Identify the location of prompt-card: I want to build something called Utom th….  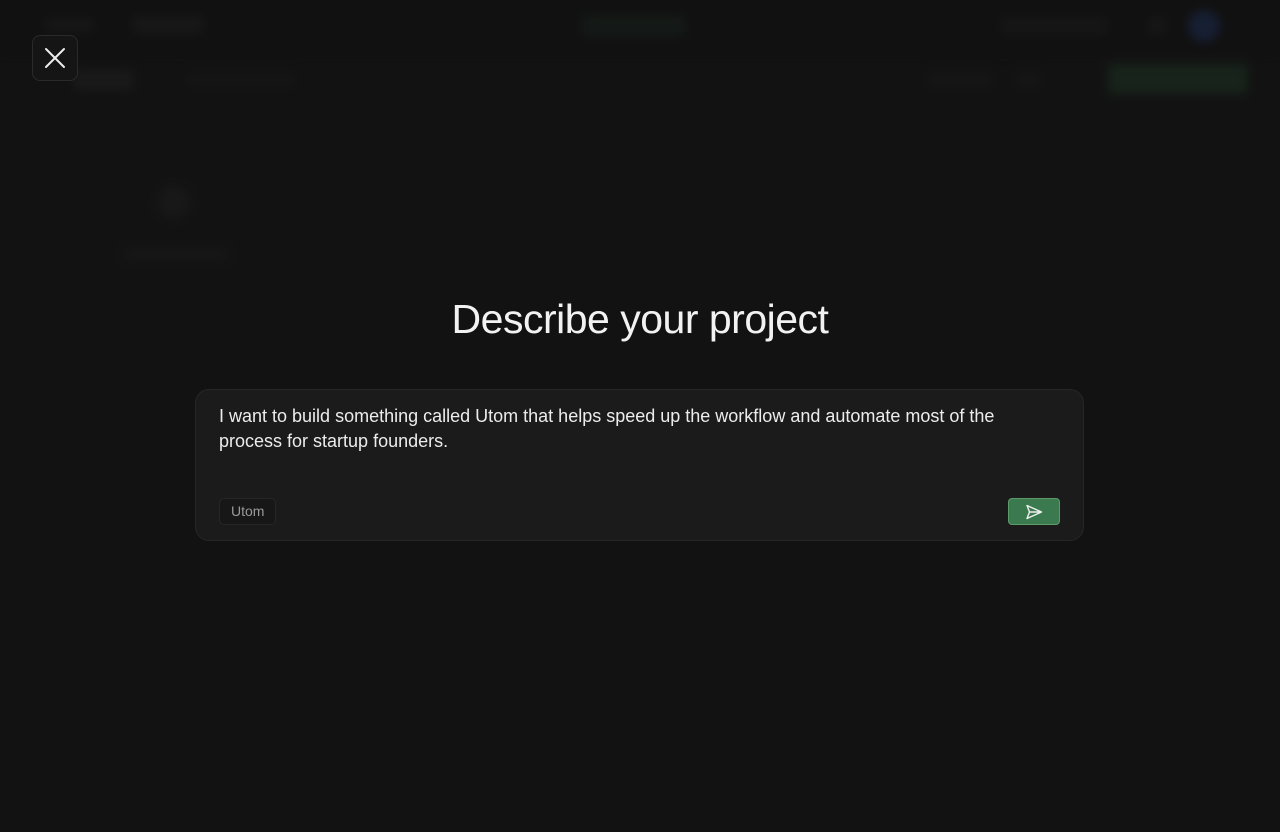
(639, 465).